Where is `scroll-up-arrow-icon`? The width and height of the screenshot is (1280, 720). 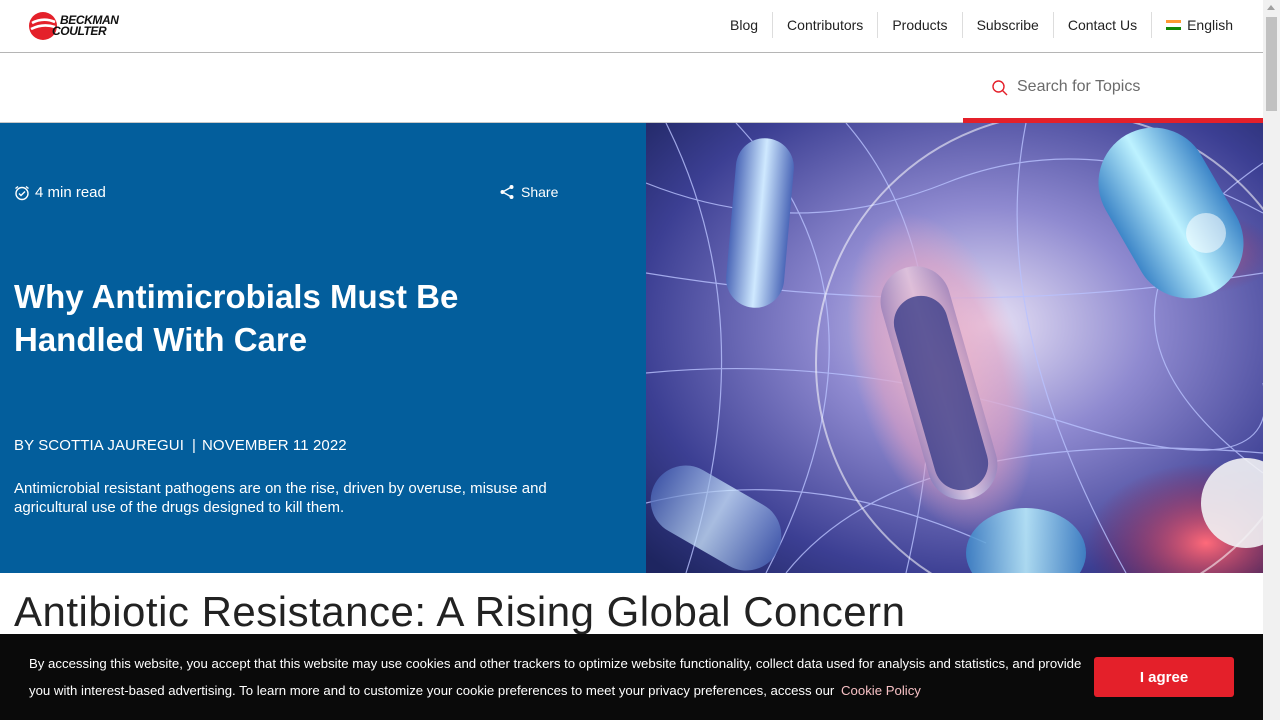
scroll-up-arrow-icon is located at coordinates (1271, 7).